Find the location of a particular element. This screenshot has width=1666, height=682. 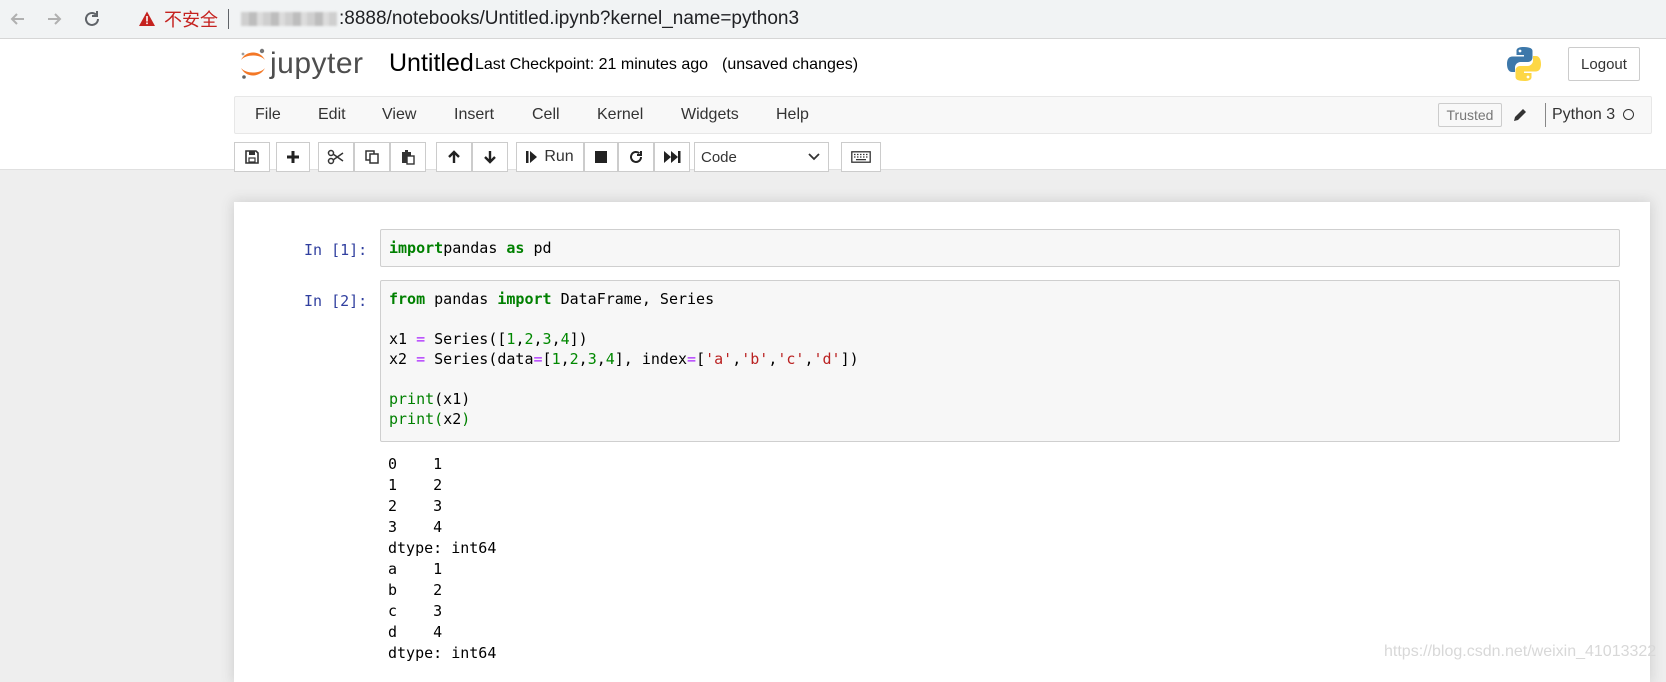

plus-icon is located at coordinates (293, 157).